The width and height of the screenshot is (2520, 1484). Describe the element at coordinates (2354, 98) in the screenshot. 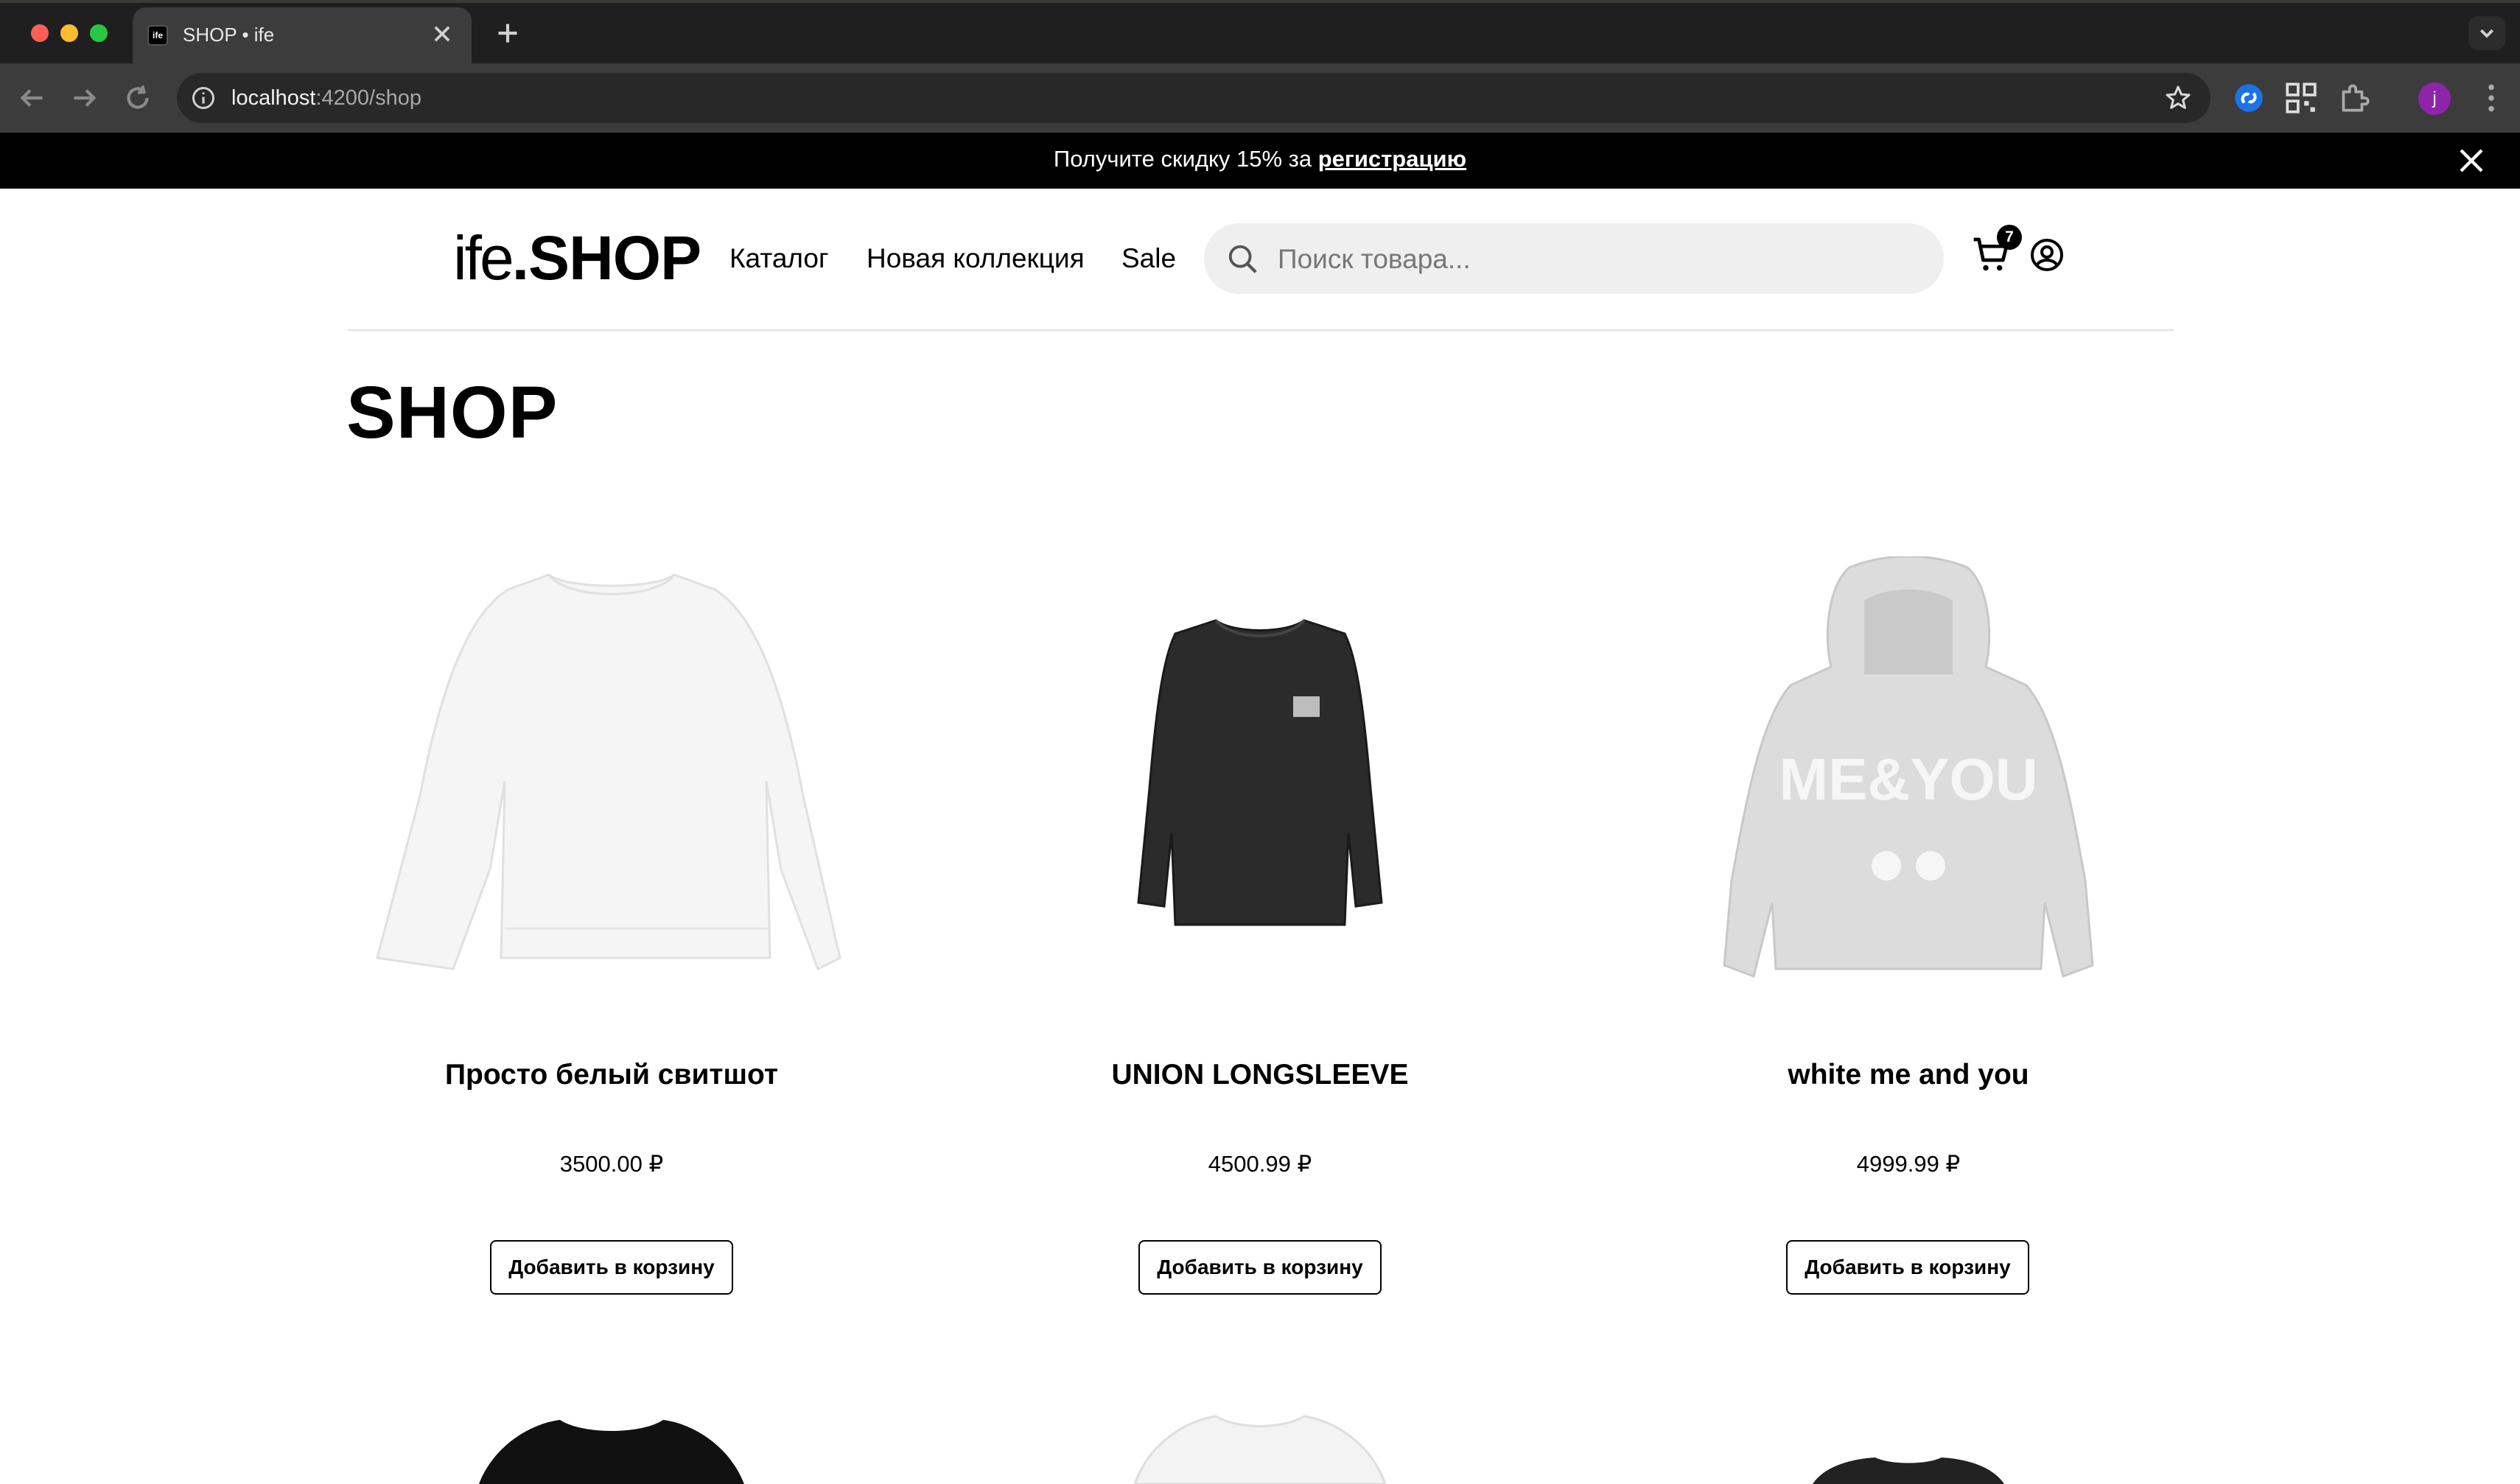

I see `extensions-puzzle-icon` at that location.